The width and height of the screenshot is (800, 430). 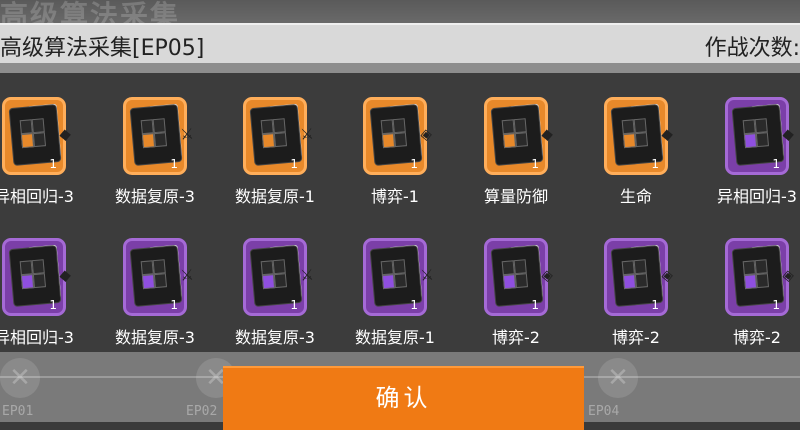 What do you see at coordinates (395, 196) in the screenshot?
I see `item-label: 博弈-1` at bounding box center [395, 196].